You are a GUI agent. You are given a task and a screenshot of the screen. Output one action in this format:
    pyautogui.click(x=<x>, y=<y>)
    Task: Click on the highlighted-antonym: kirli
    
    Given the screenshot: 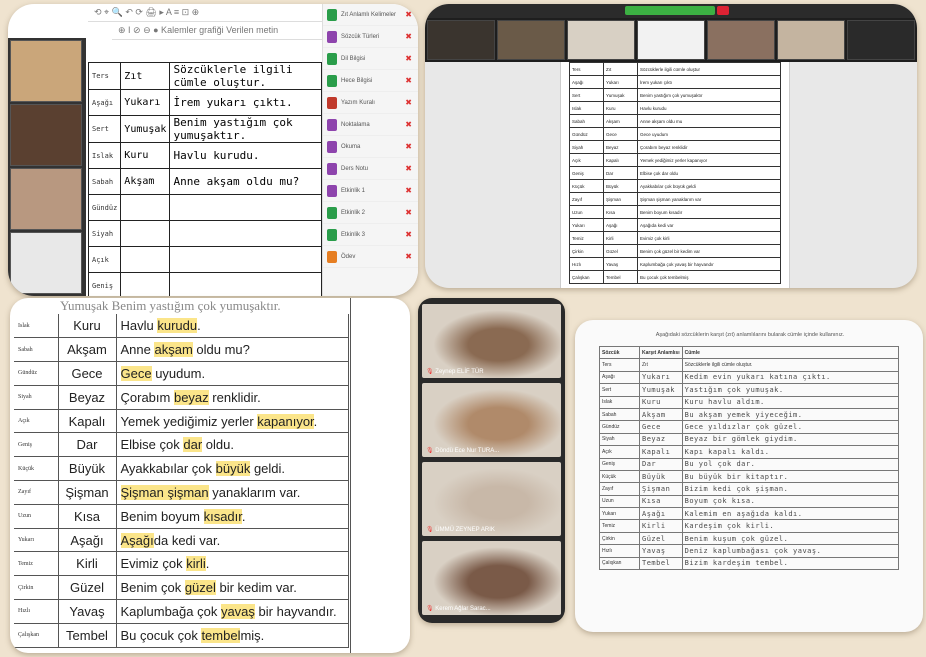 What is the action you would take?
    pyautogui.click(x=196, y=564)
    